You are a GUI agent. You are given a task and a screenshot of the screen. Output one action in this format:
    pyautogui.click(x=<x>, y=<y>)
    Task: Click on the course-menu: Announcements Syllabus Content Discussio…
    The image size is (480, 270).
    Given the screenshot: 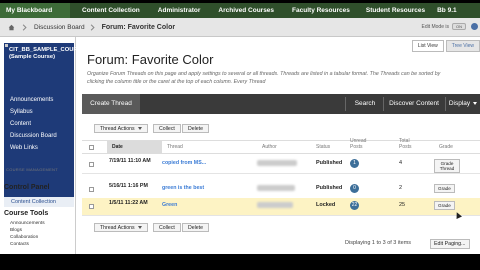 What is the action you would take?
    pyautogui.click(x=39, y=145)
    